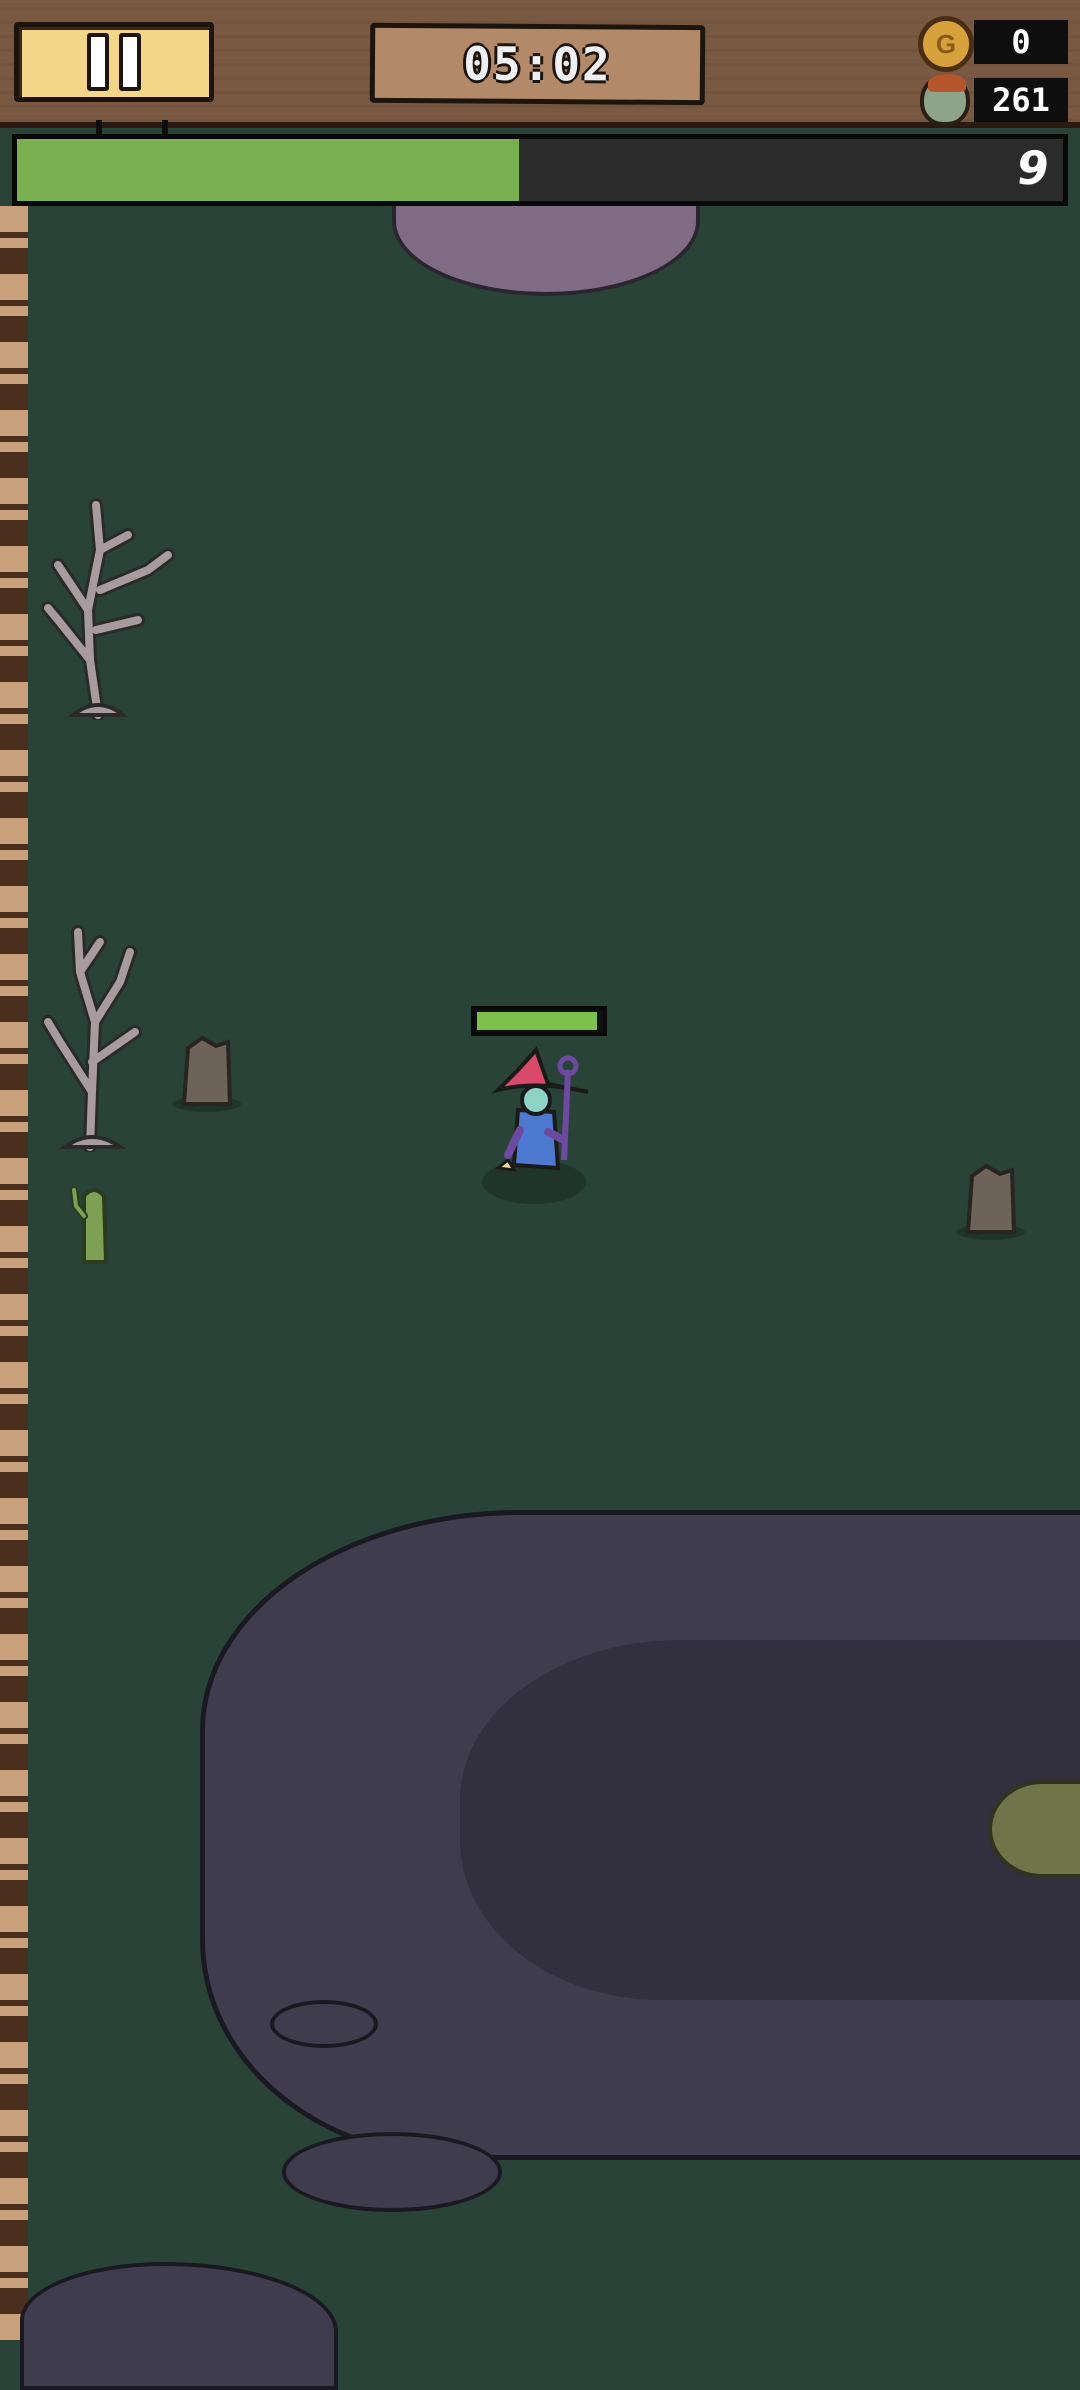 Image resolution: width=1080 pixels, height=2390 pixels. I want to click on kill-counter: 261, so click(1021, 100).